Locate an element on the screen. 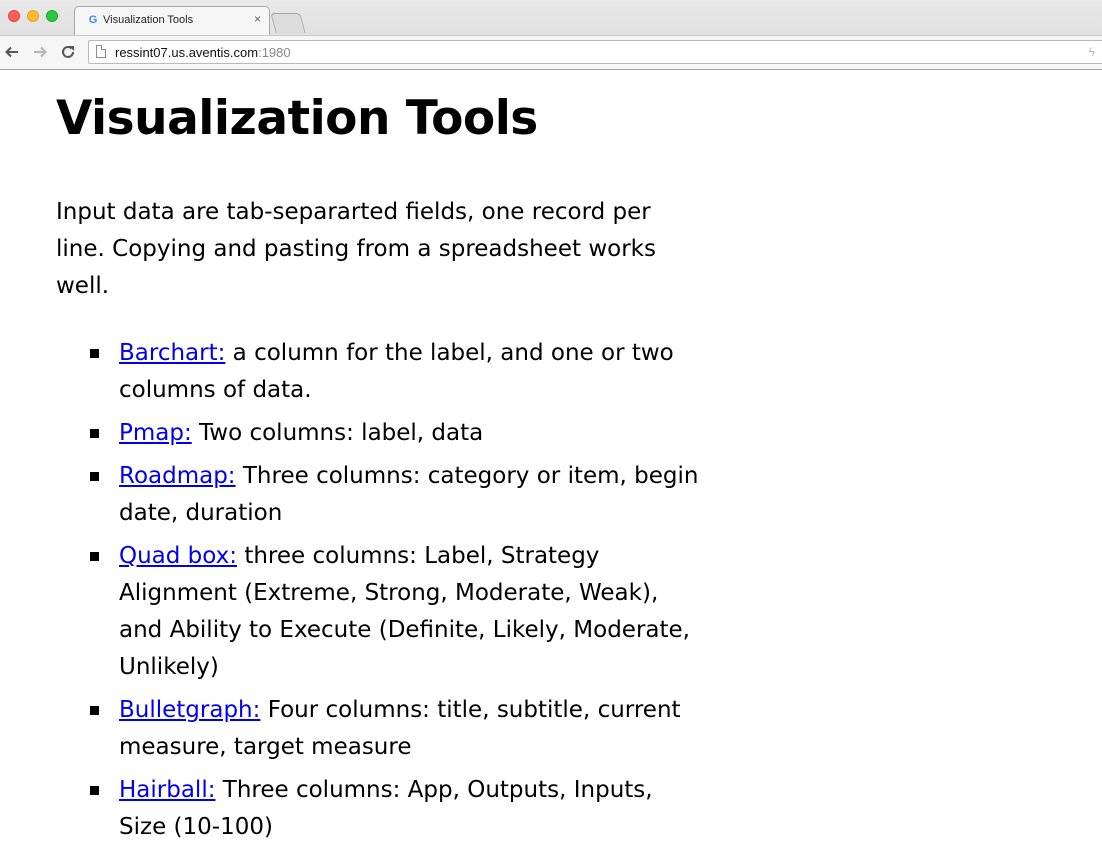 The width and height of the screenshot is (1102, 861). forward-button is located at coordinates (40, 52).